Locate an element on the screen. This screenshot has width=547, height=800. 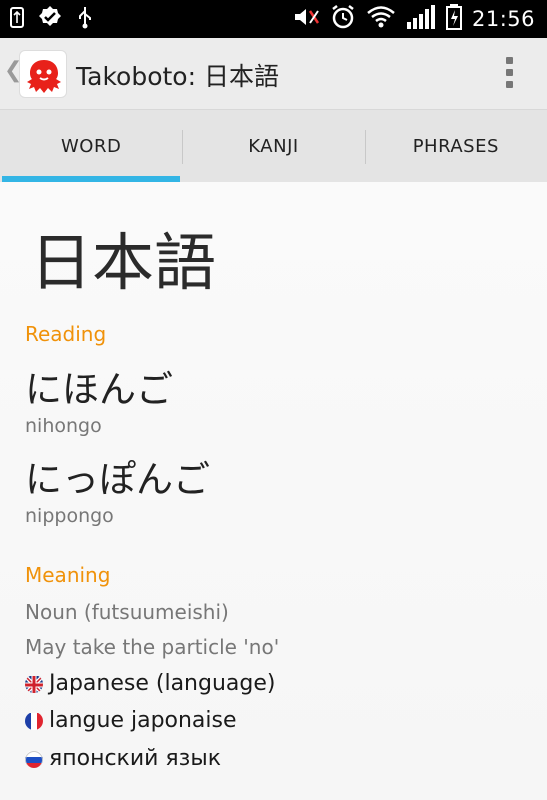
usb-icon is located at coordinates (17, 19).